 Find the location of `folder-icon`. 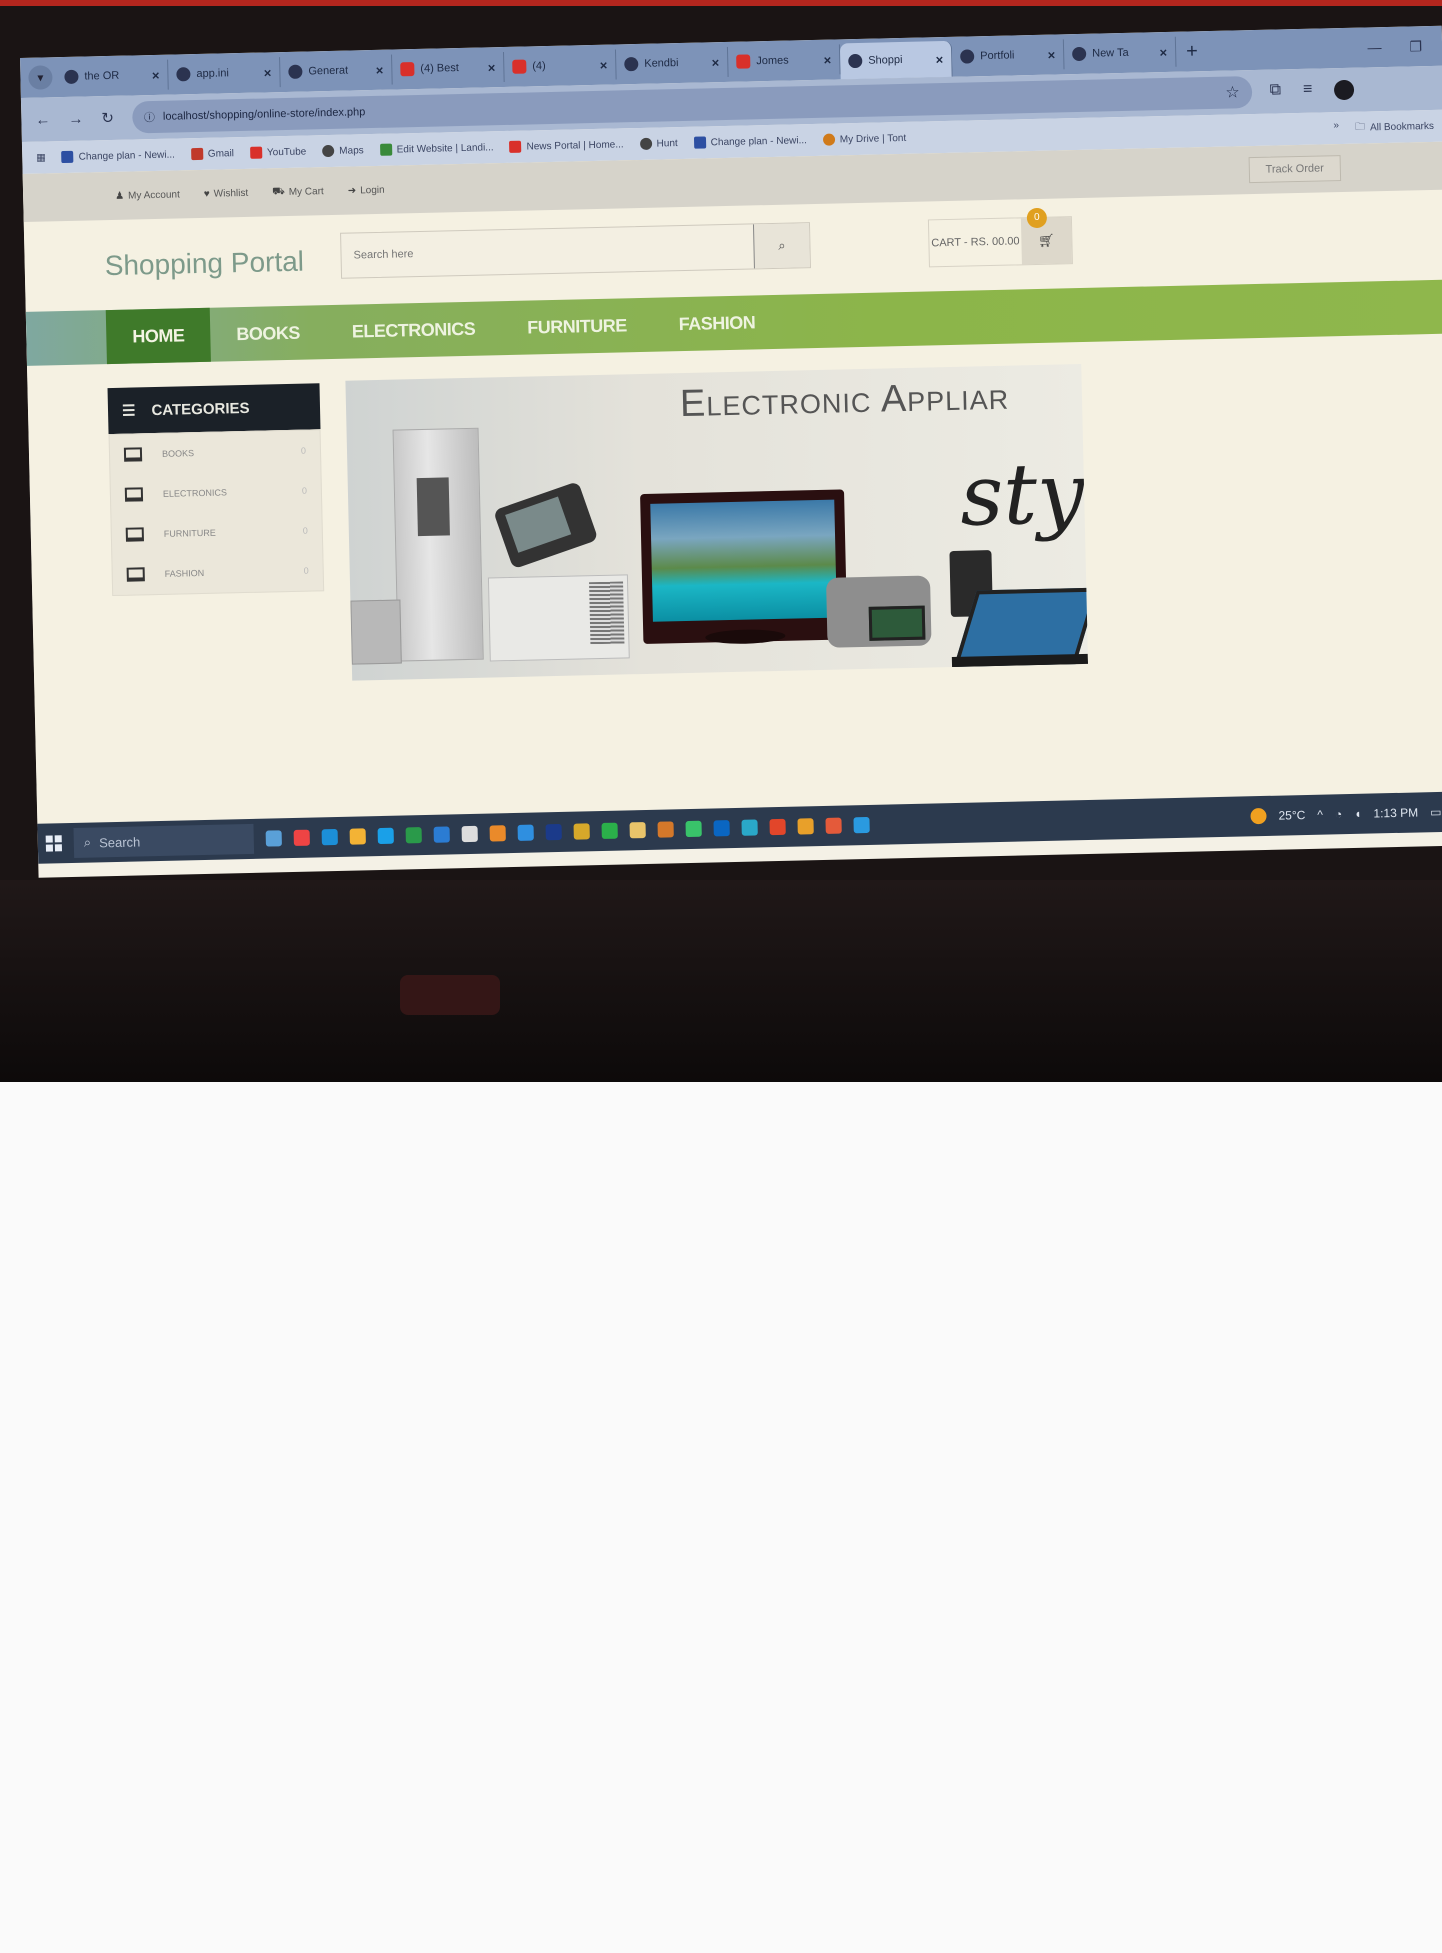

folder-icon is located at coordinates (637, 830).